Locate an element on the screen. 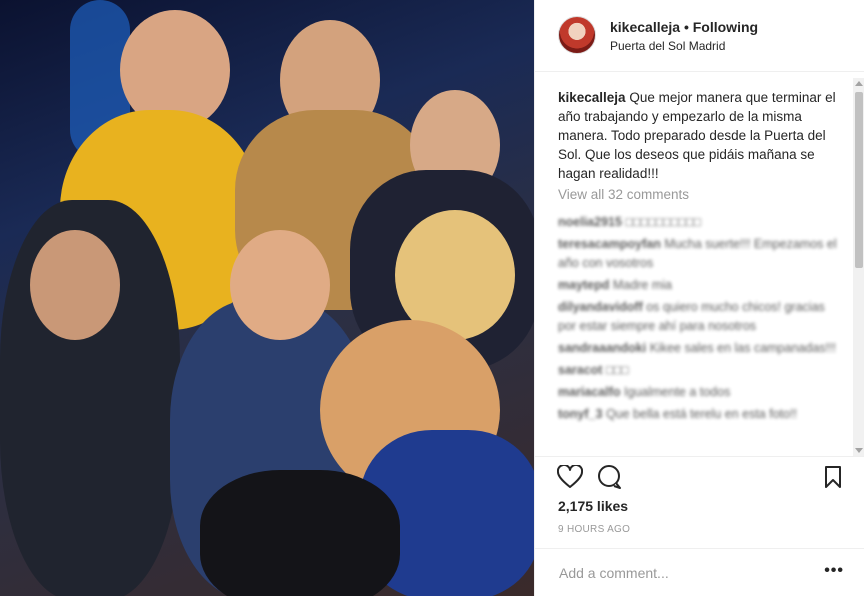 The height and width of the screenshot is (596, 864). list-item: maytepd Madre mia is located at coordinates (698, 285).